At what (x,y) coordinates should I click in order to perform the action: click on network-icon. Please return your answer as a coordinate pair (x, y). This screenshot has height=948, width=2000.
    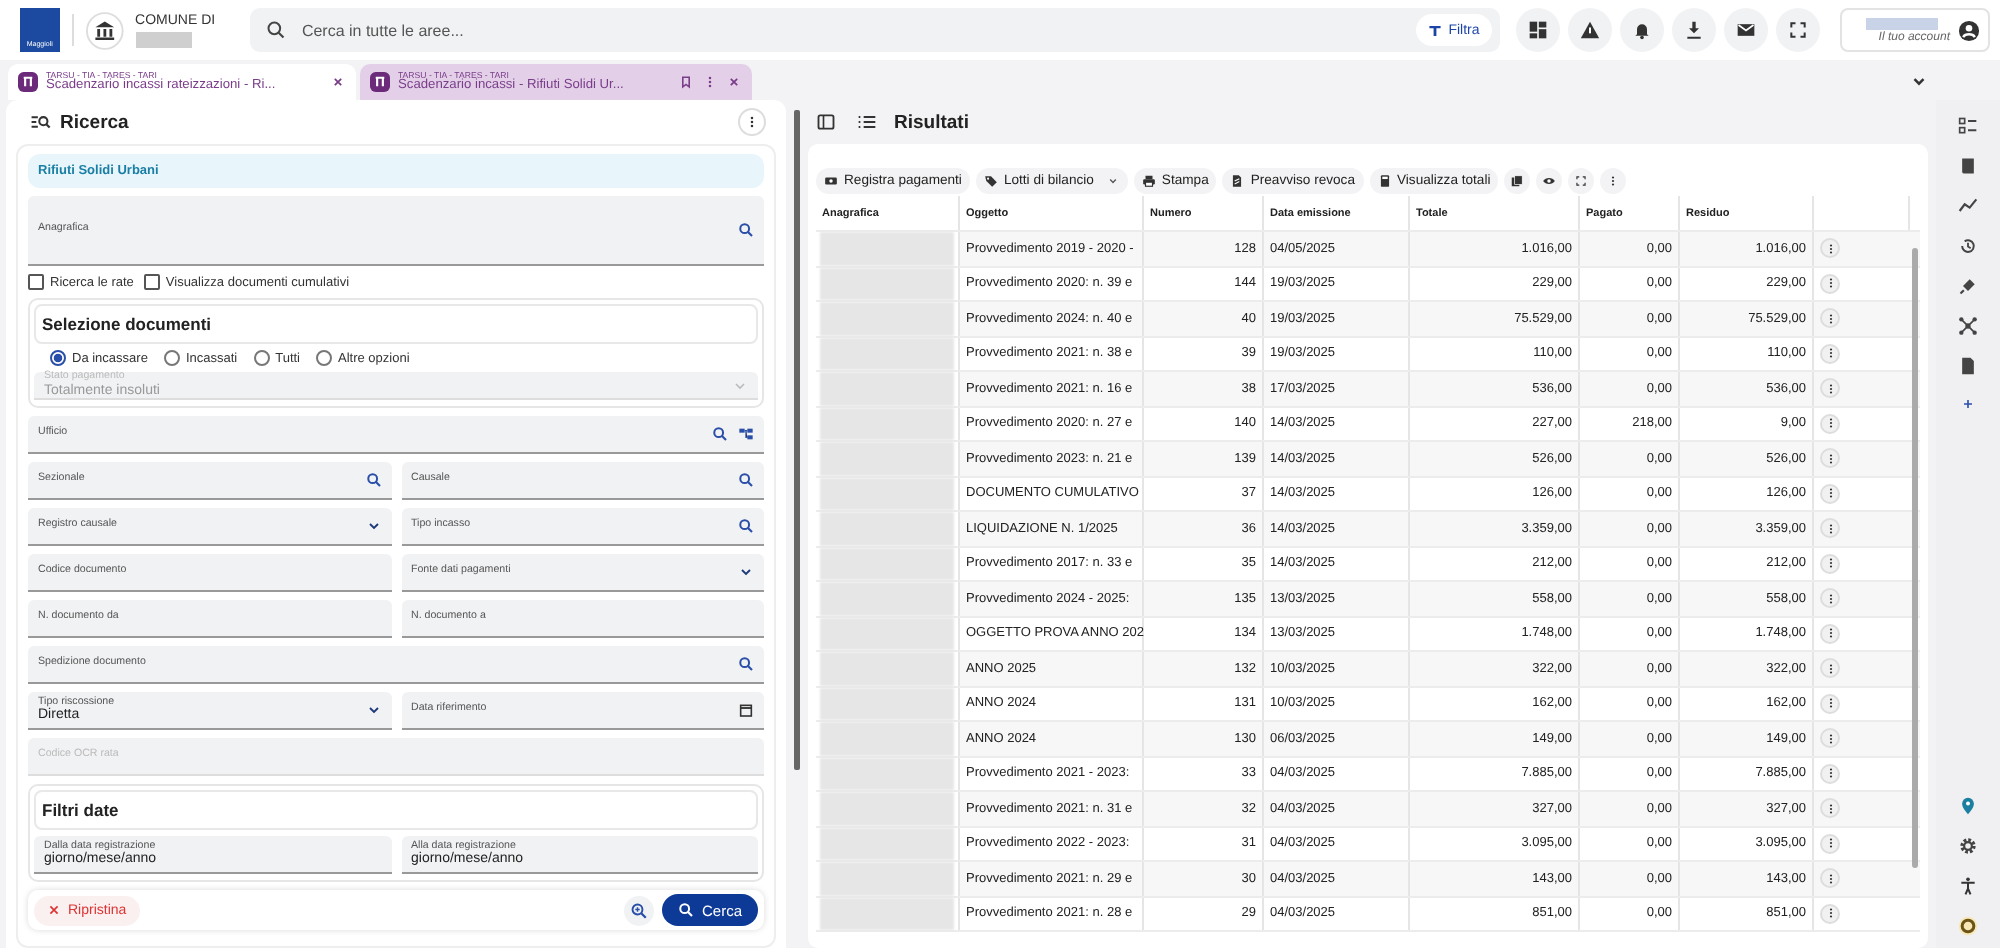
    Looking at the image, I should click on (1968, 326).